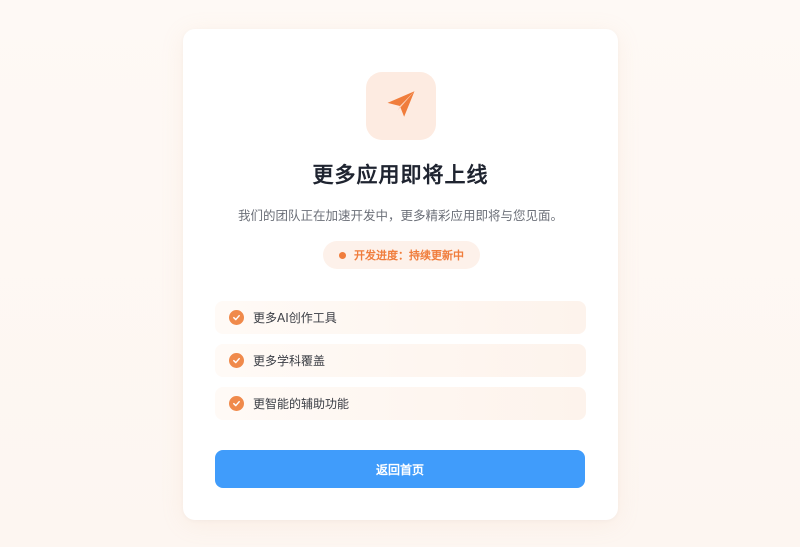 This screenshot has height=547, width=800. Describe the element at coordinates (400, 175) in the screenshot. I see `page-title: 更多应用即将上线` at that location.